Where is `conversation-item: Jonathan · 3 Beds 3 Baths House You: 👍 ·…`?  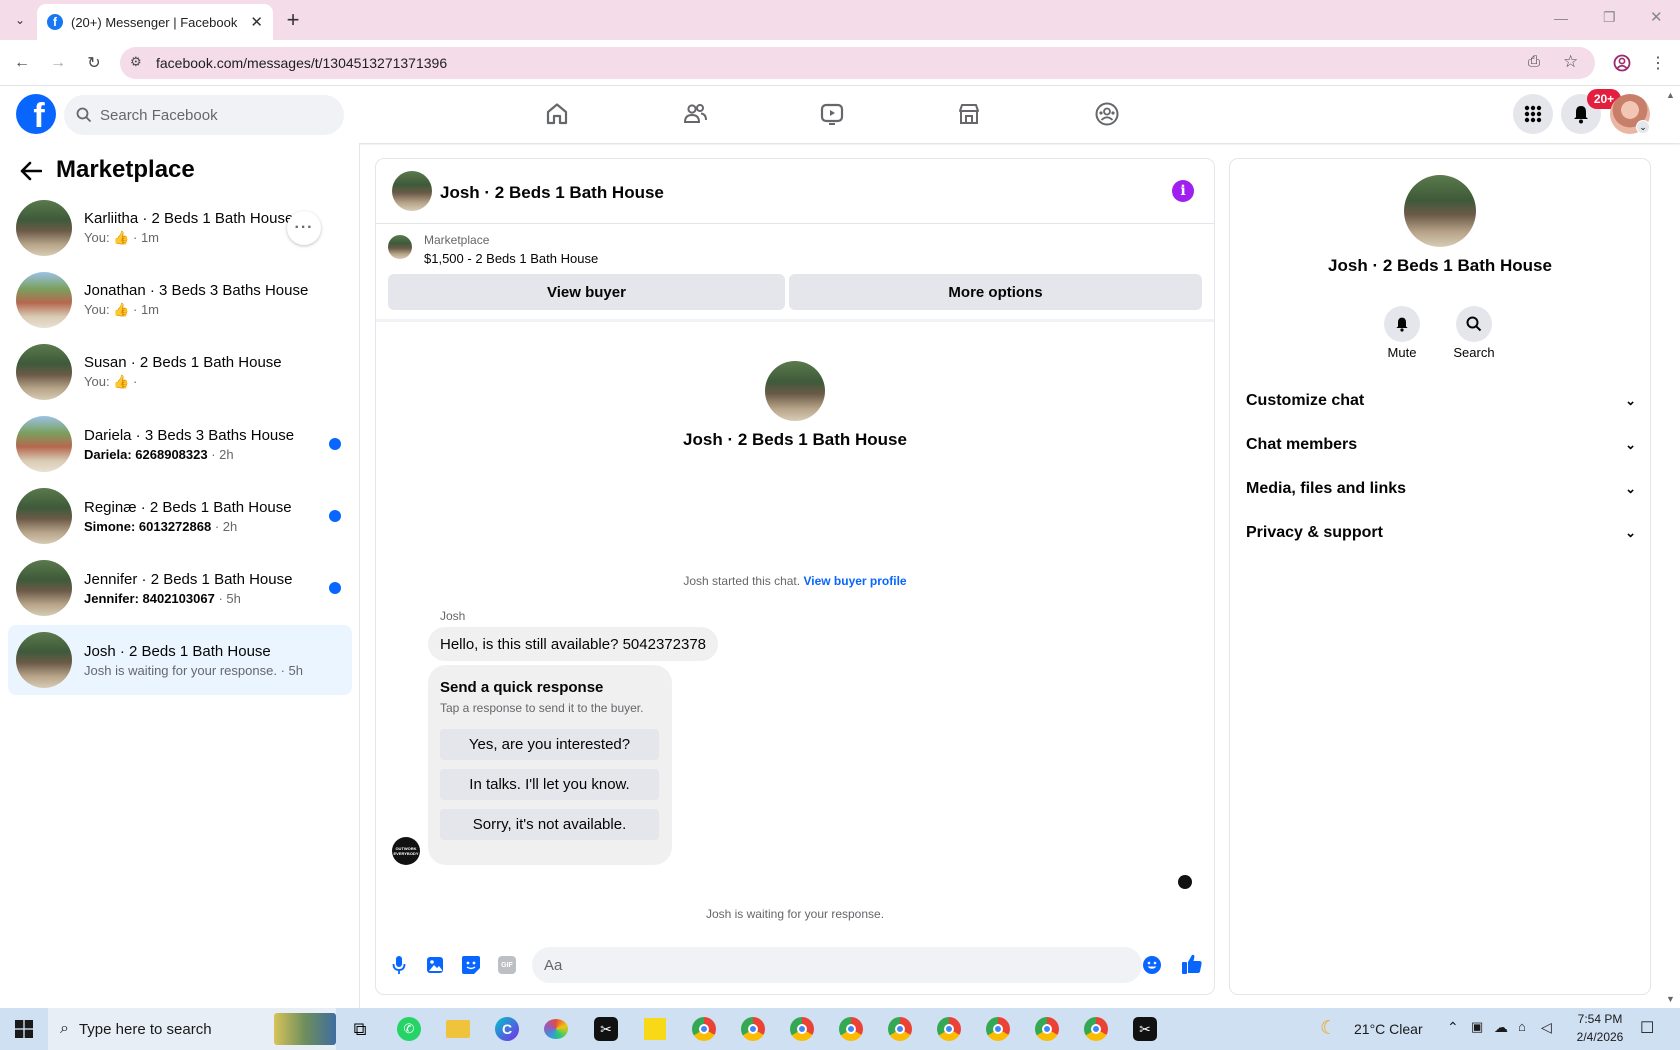
conversation-item: Jonathan · 3 Beds 3 Baths House You: 👍 ·… is located at coordinates (180, 300).